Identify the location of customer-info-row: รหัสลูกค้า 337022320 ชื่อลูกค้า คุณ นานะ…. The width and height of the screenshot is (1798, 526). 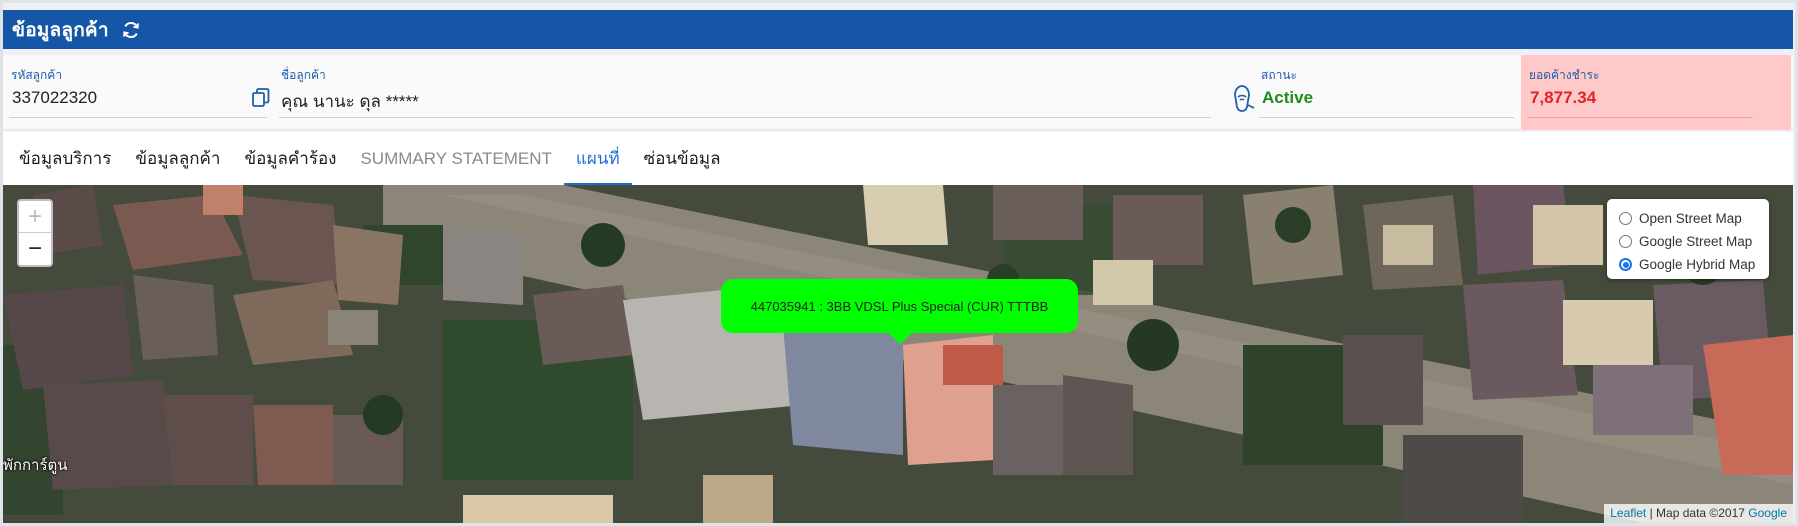
(898, 92).